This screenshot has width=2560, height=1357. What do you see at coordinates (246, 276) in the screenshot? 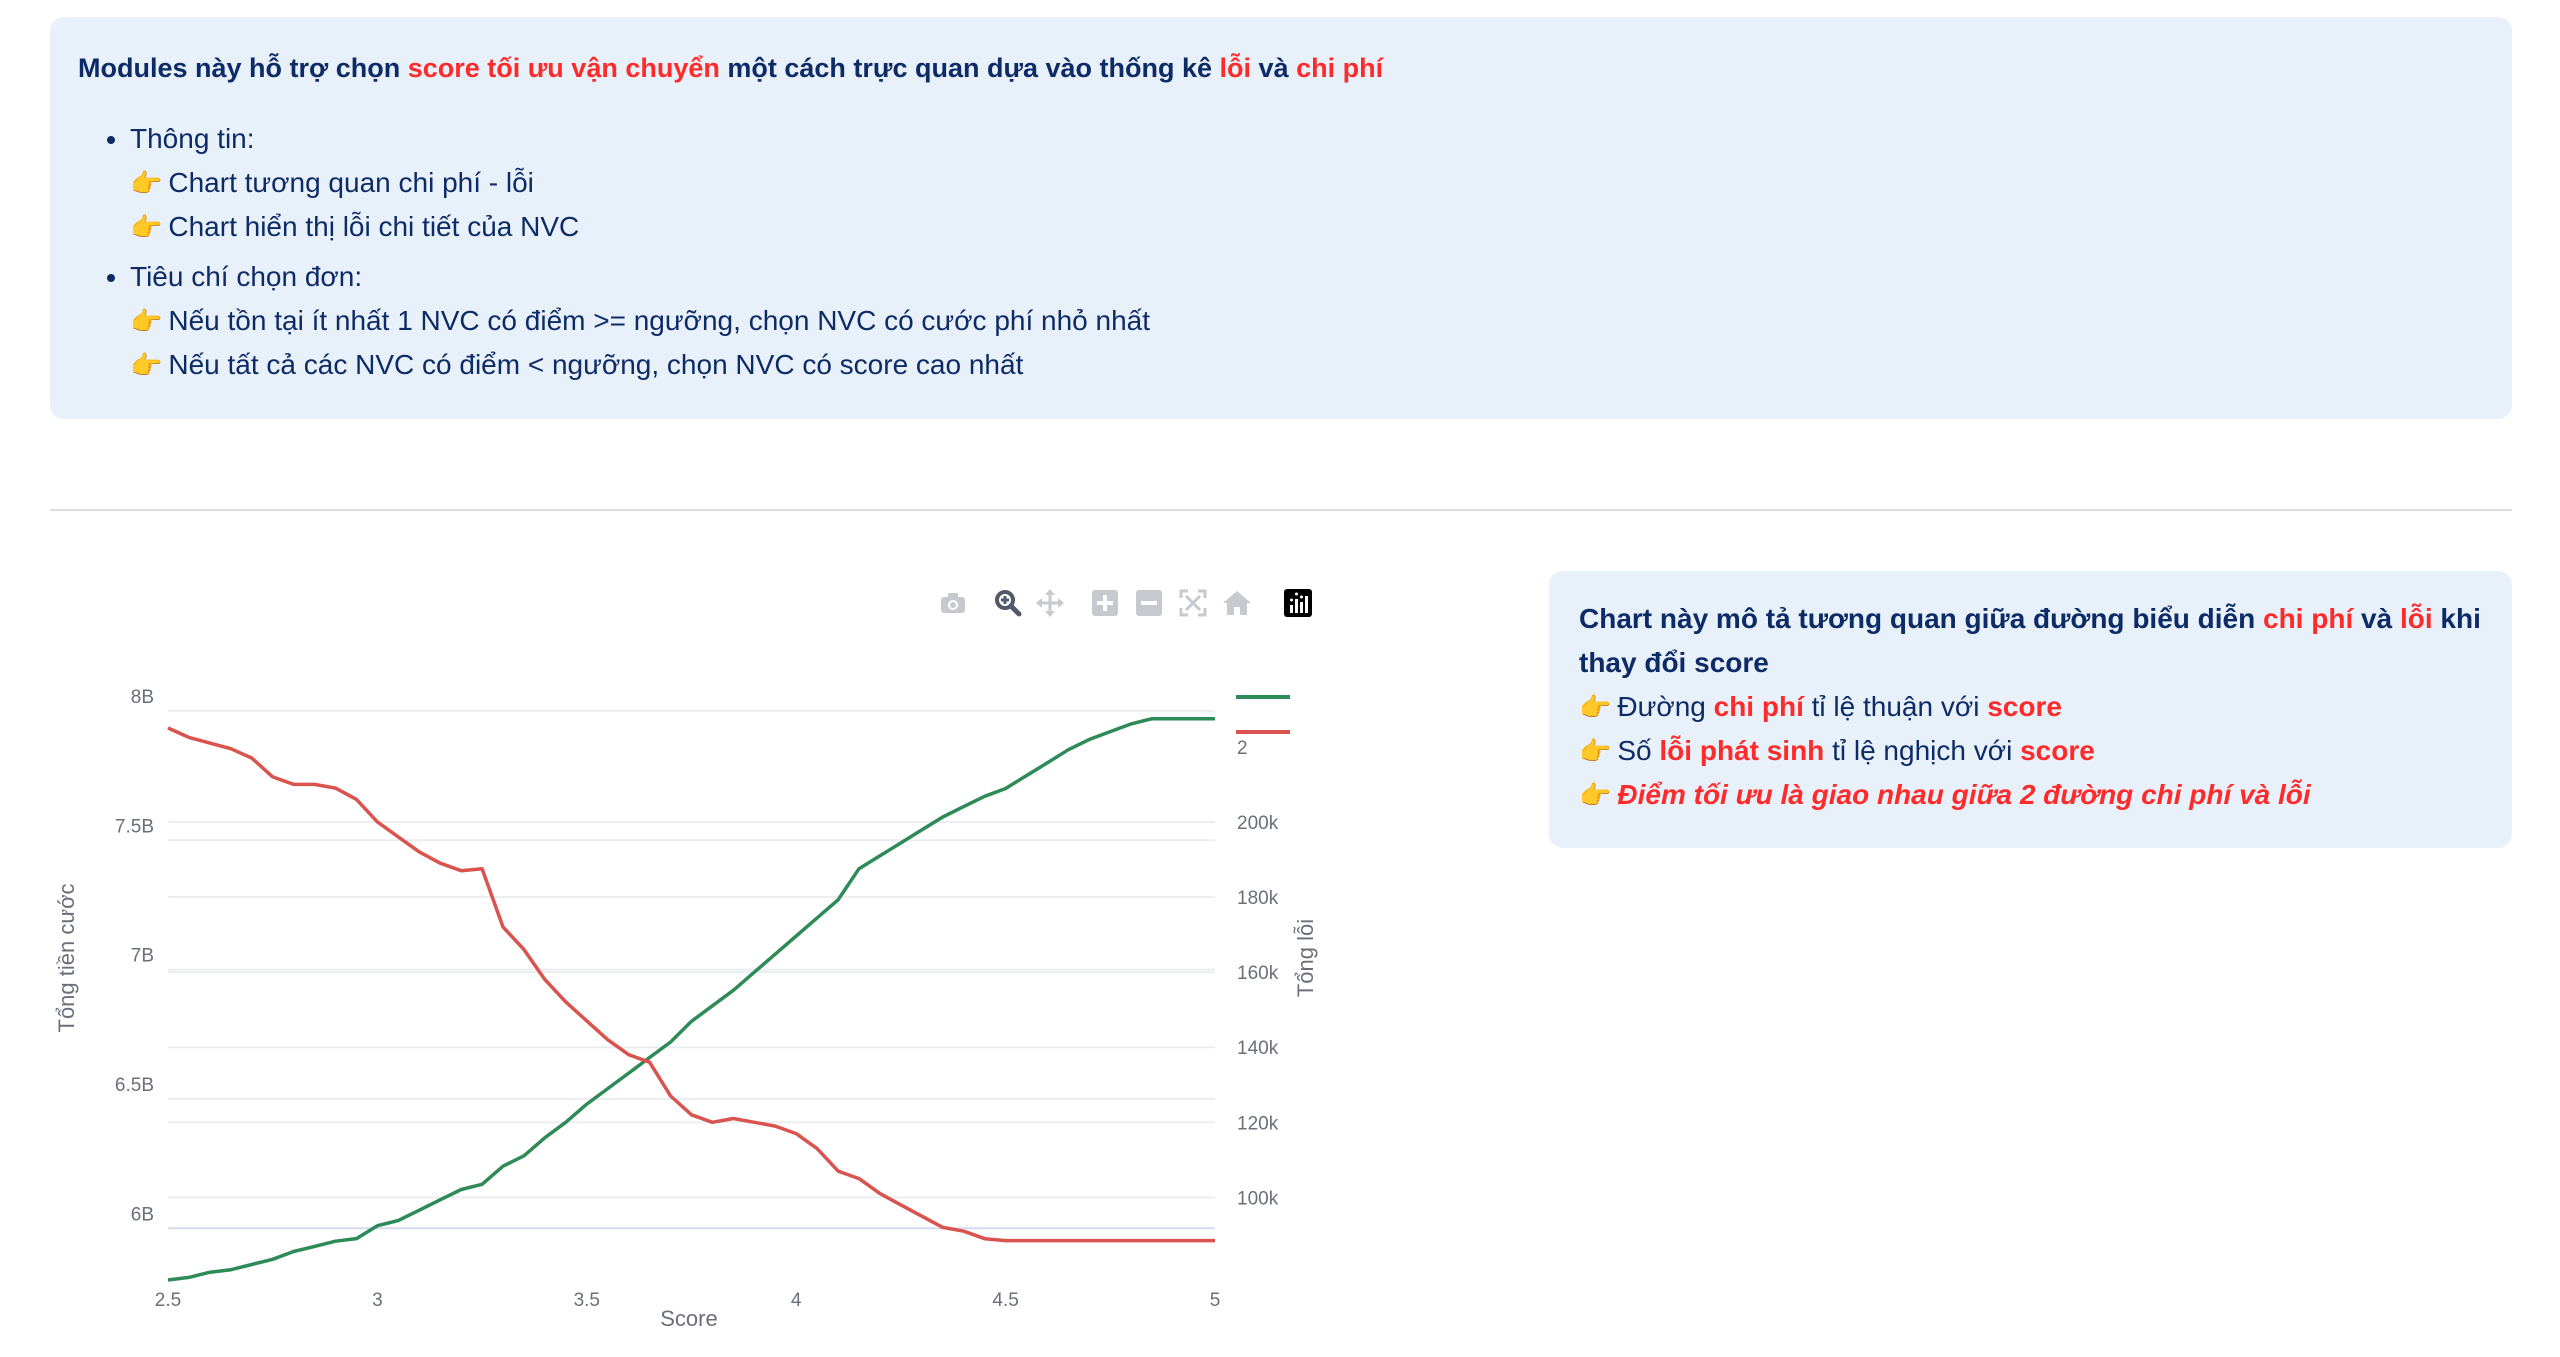
I see `list-title-criteria: Tiêu chí chọn đơn:` at bounding box center [246, 276].